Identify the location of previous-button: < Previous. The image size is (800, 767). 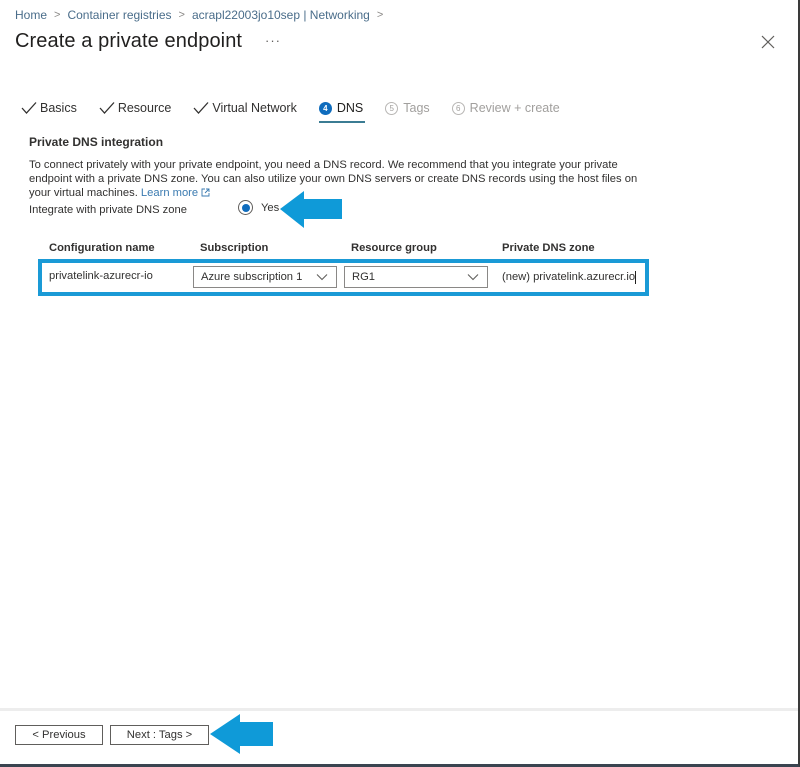
(59, 735).